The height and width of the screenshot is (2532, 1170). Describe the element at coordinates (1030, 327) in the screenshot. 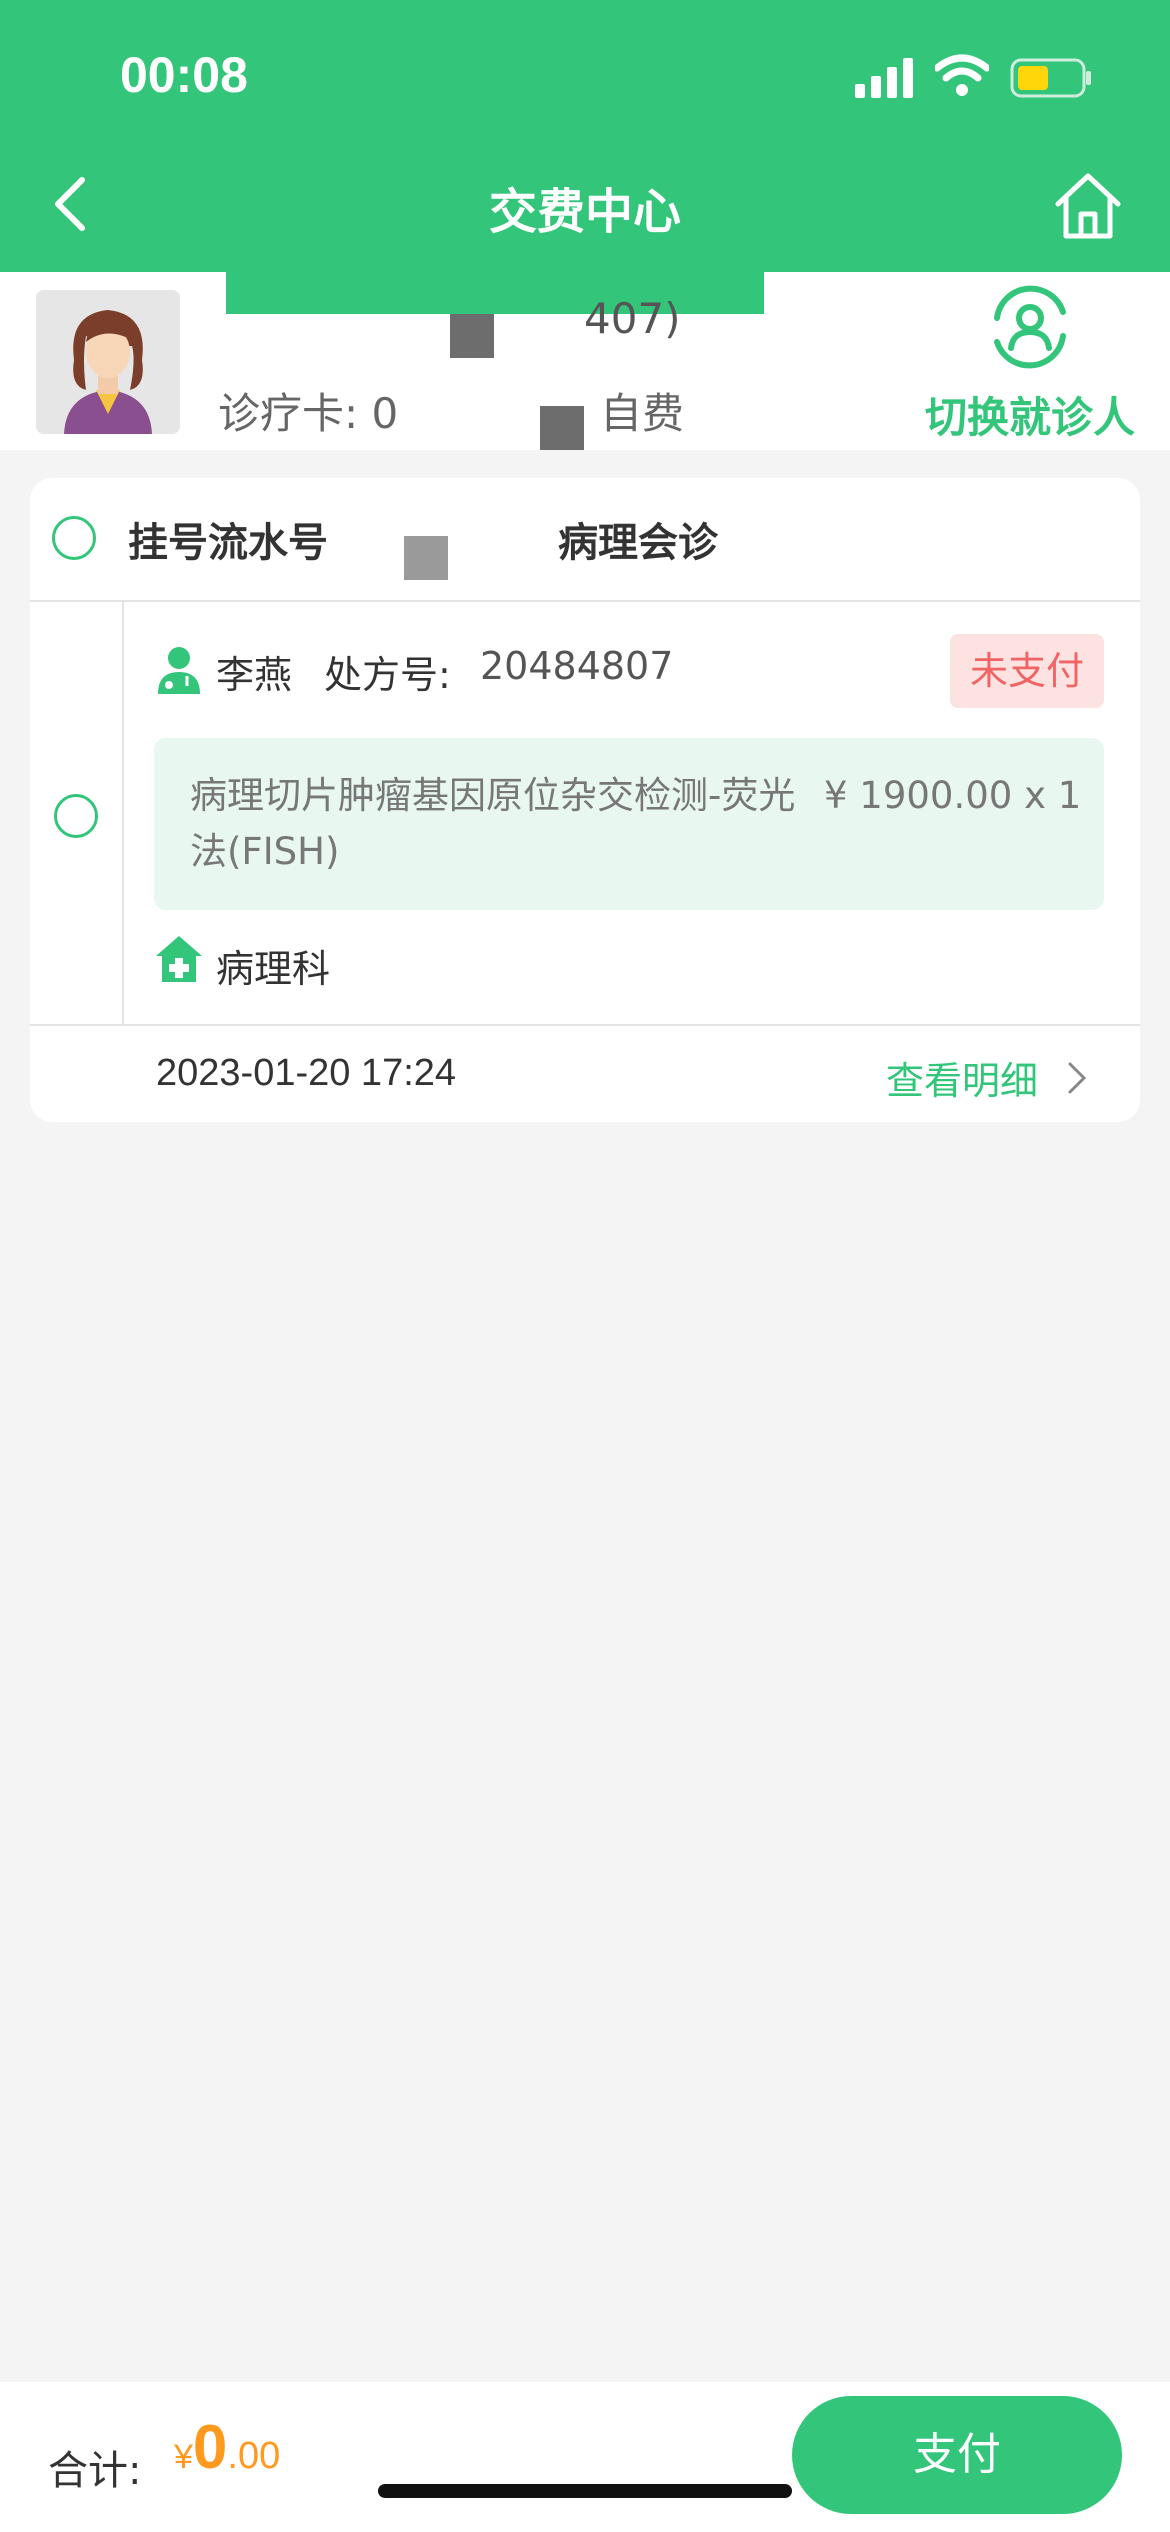

I see `switch-user-icon` at that location.